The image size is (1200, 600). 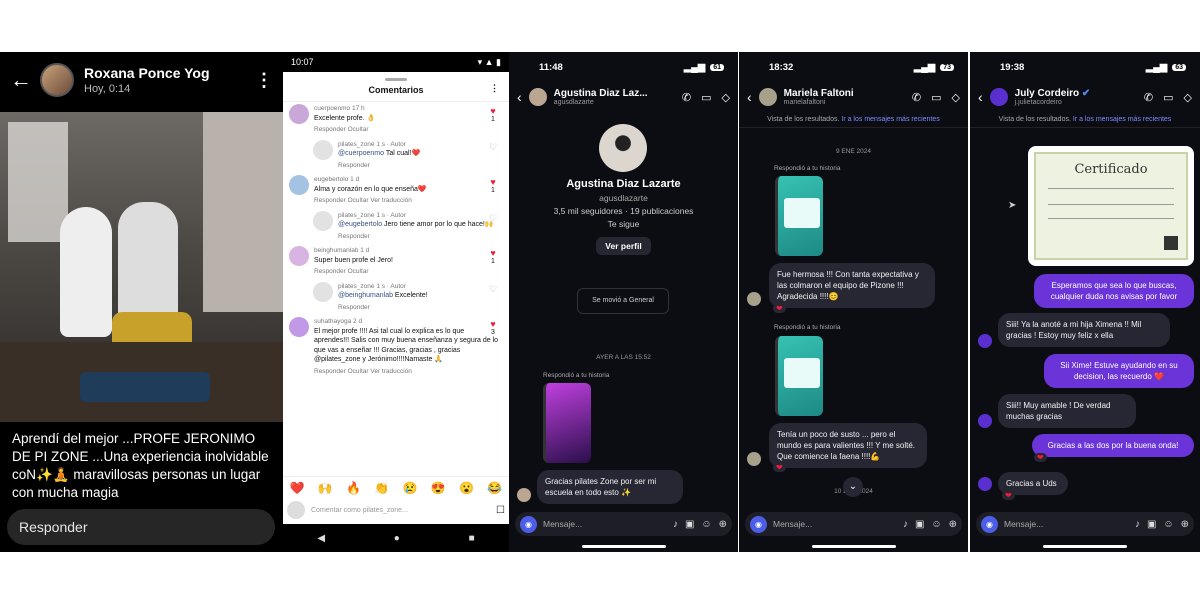 I want to click on view-profile-button: Ver perfil, so click(x=623, y=246).